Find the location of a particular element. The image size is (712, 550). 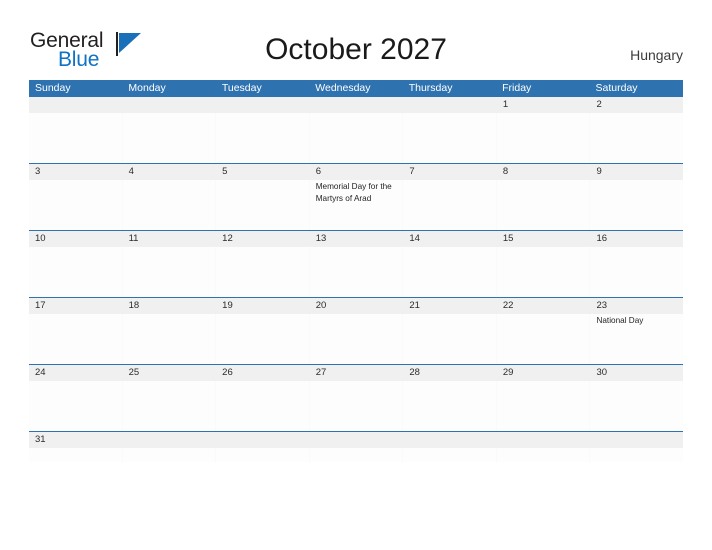

day-number: 1 is located at coordinates (544, 105).